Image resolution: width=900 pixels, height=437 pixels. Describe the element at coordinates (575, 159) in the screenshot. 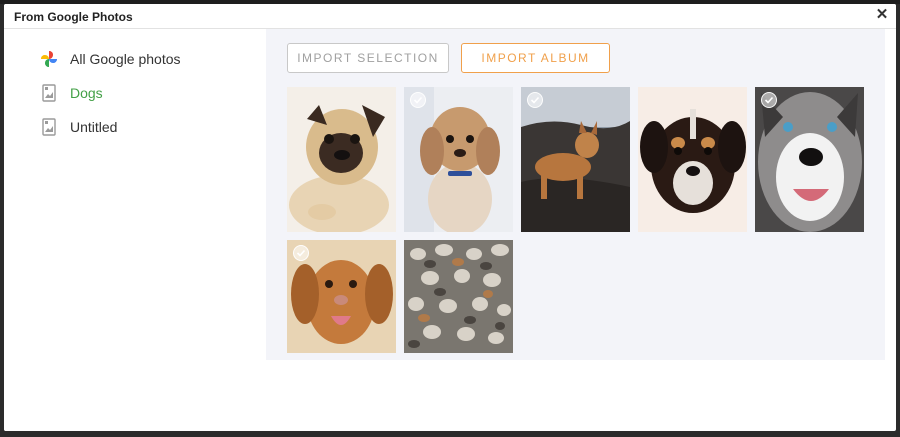

I see `photo-tile-chihuahua` at that location.